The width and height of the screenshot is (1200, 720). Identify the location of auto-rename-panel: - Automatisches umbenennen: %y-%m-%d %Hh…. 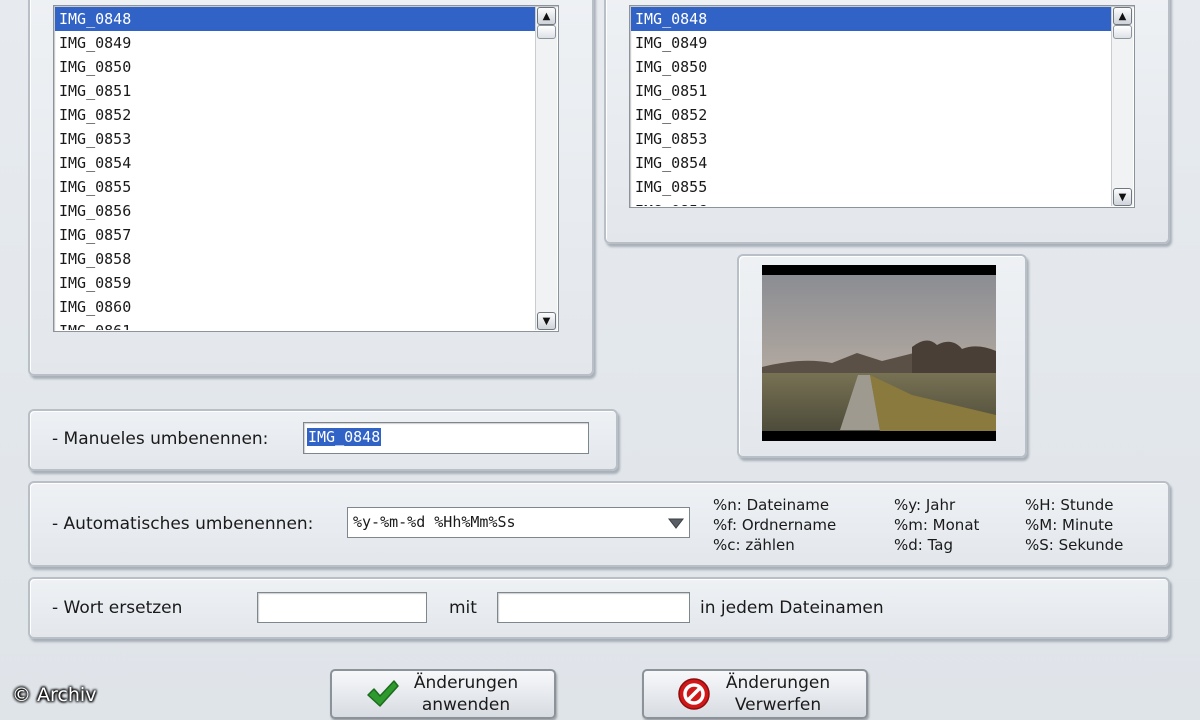
(599, 524).